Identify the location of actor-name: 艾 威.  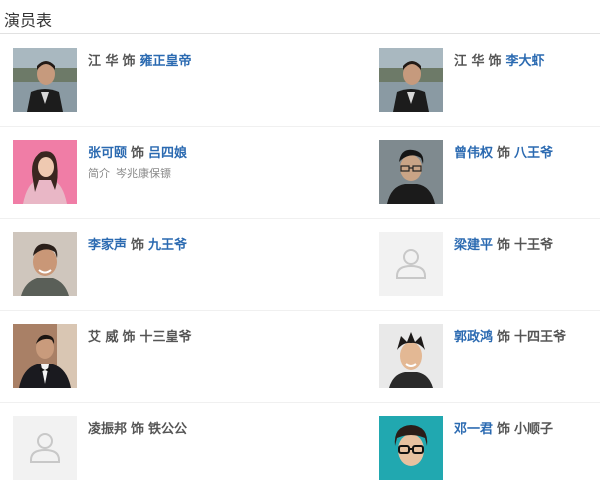
(103, 337).